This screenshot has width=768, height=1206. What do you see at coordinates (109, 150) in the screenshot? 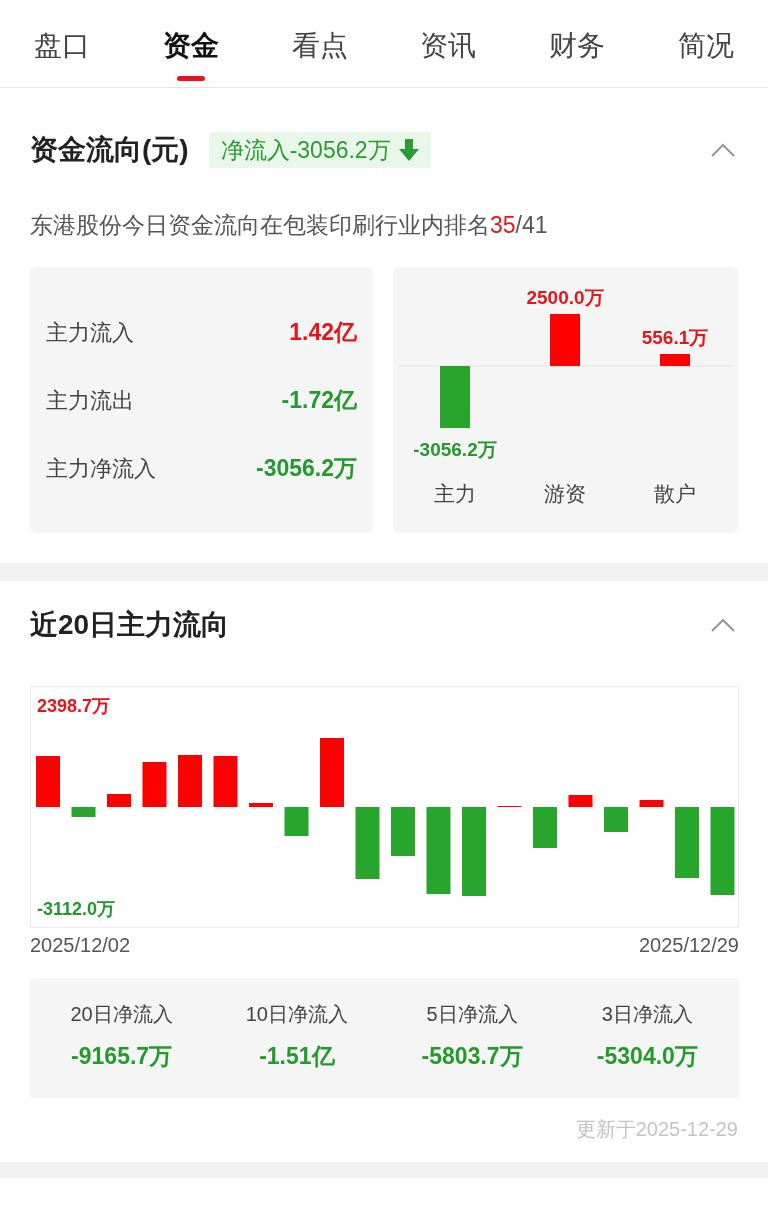
I see `section-title: 资金流向(元)` at bounding box center [109, 150].